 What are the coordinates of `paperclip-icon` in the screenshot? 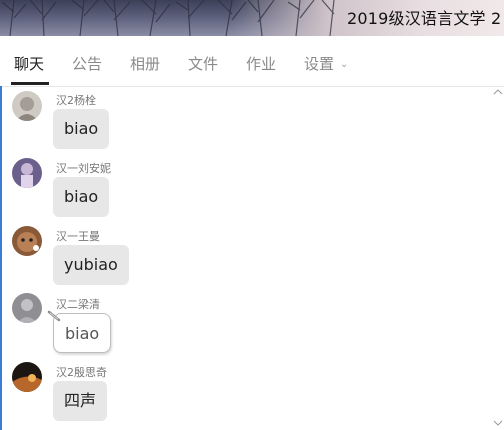 It's located at (54, 316).